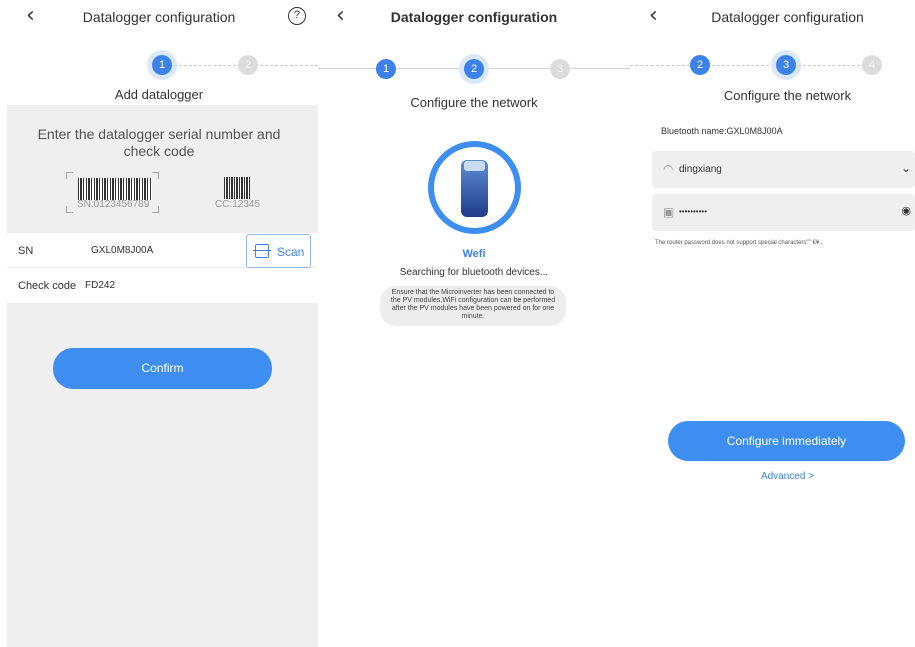 The height and width of the screenshot is (647, 915). Describe the element at coordinates (693, 211) in the screenshot. I see `password-input: ••••••••••` at that location.